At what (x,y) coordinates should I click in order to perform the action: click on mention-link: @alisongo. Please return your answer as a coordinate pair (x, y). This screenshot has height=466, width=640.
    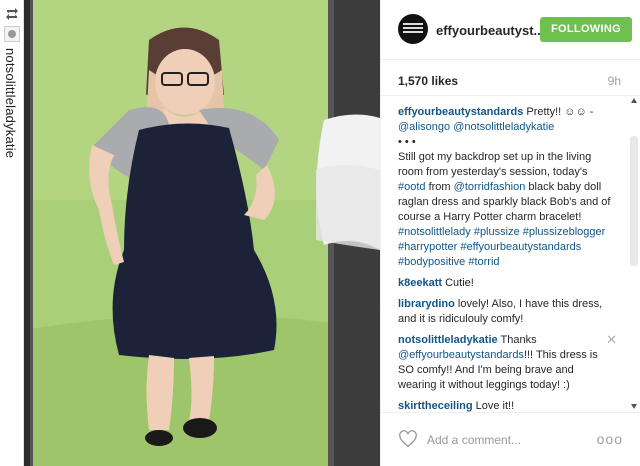
    Looking at the image, I should click on (424, 127).